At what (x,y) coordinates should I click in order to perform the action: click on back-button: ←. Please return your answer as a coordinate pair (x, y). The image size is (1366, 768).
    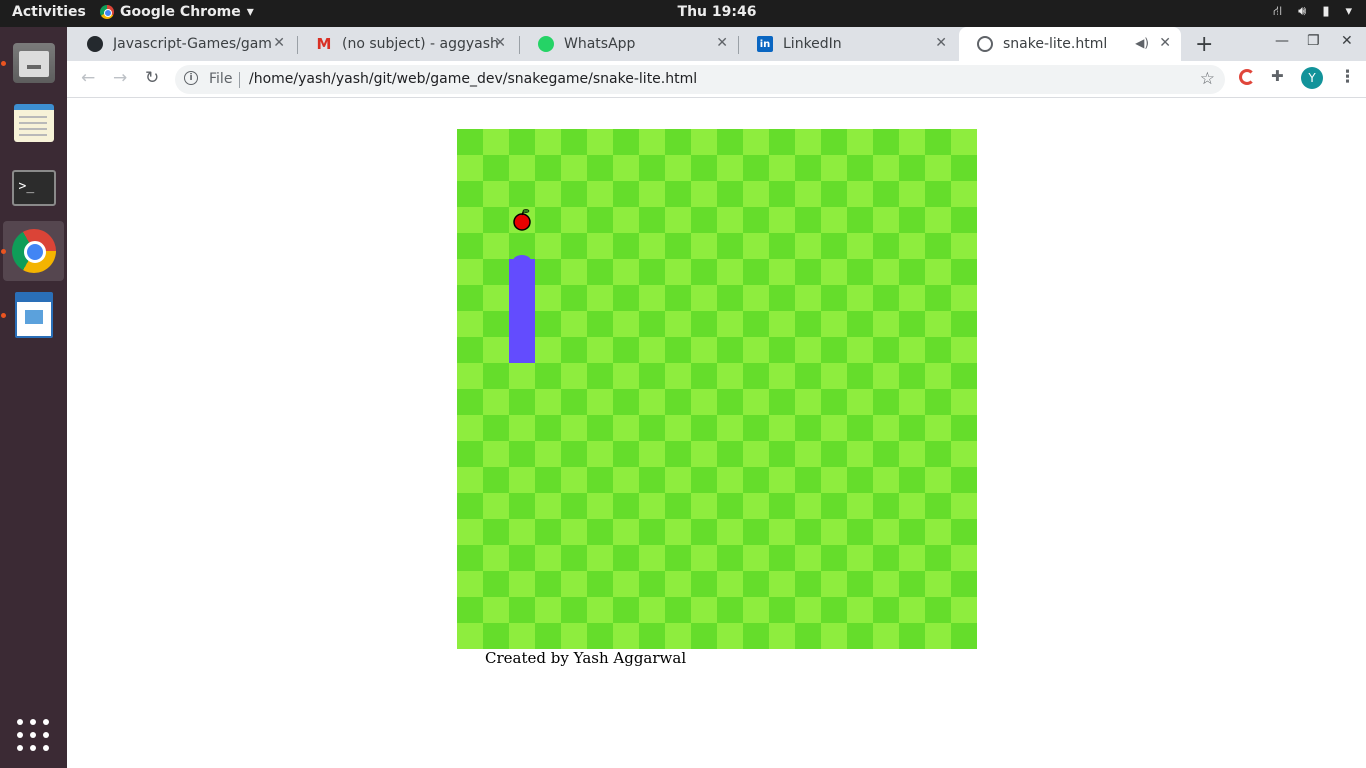
    Looking at the image, I should click on (88, 78).